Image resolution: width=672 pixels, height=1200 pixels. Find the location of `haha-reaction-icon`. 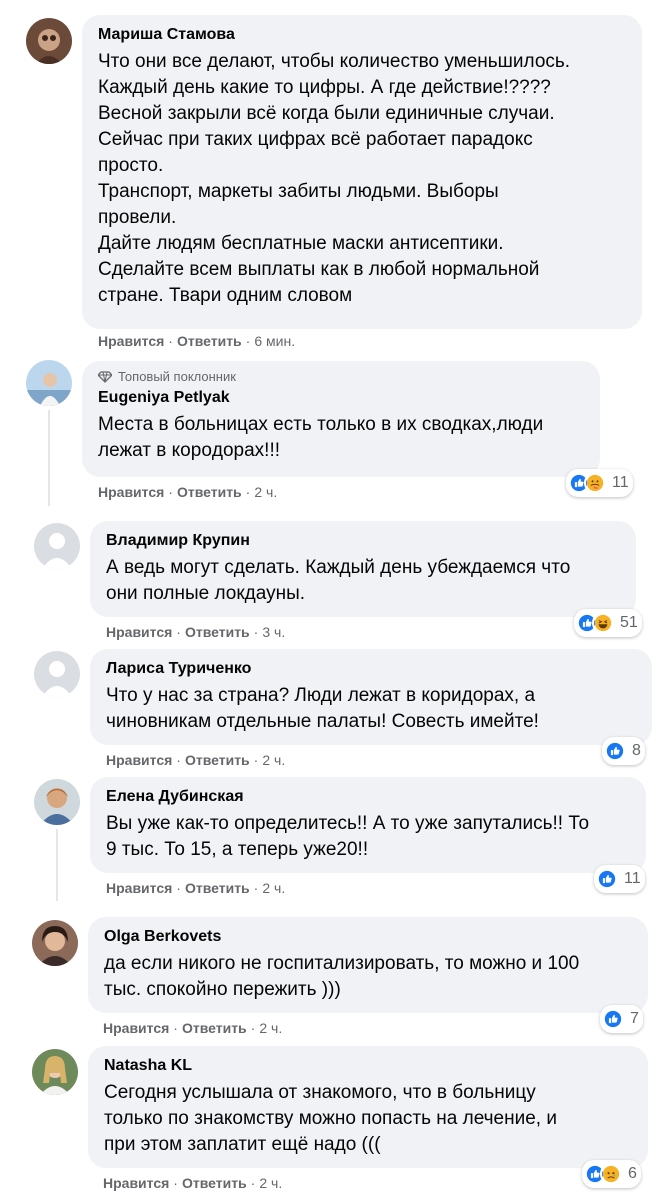

haha-reaction-icon is located at coordinates (603, 623).